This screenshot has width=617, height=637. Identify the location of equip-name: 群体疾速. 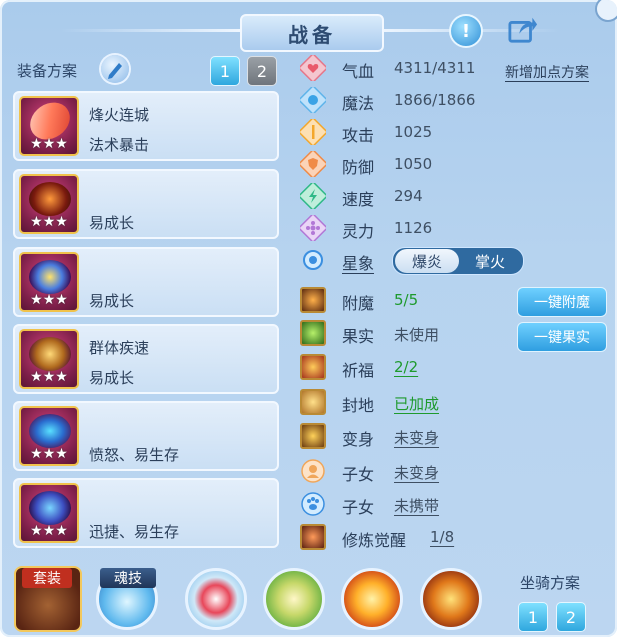
(119, 348).